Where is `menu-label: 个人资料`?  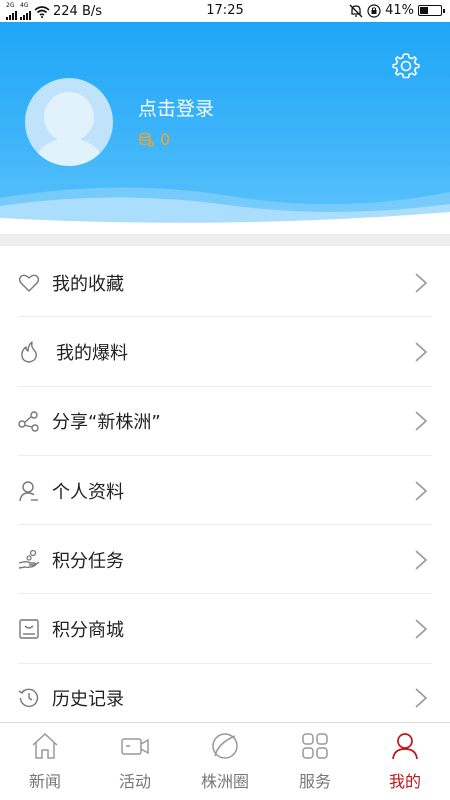 menu-label: 个人资料 is located at coordinates (88, 492).